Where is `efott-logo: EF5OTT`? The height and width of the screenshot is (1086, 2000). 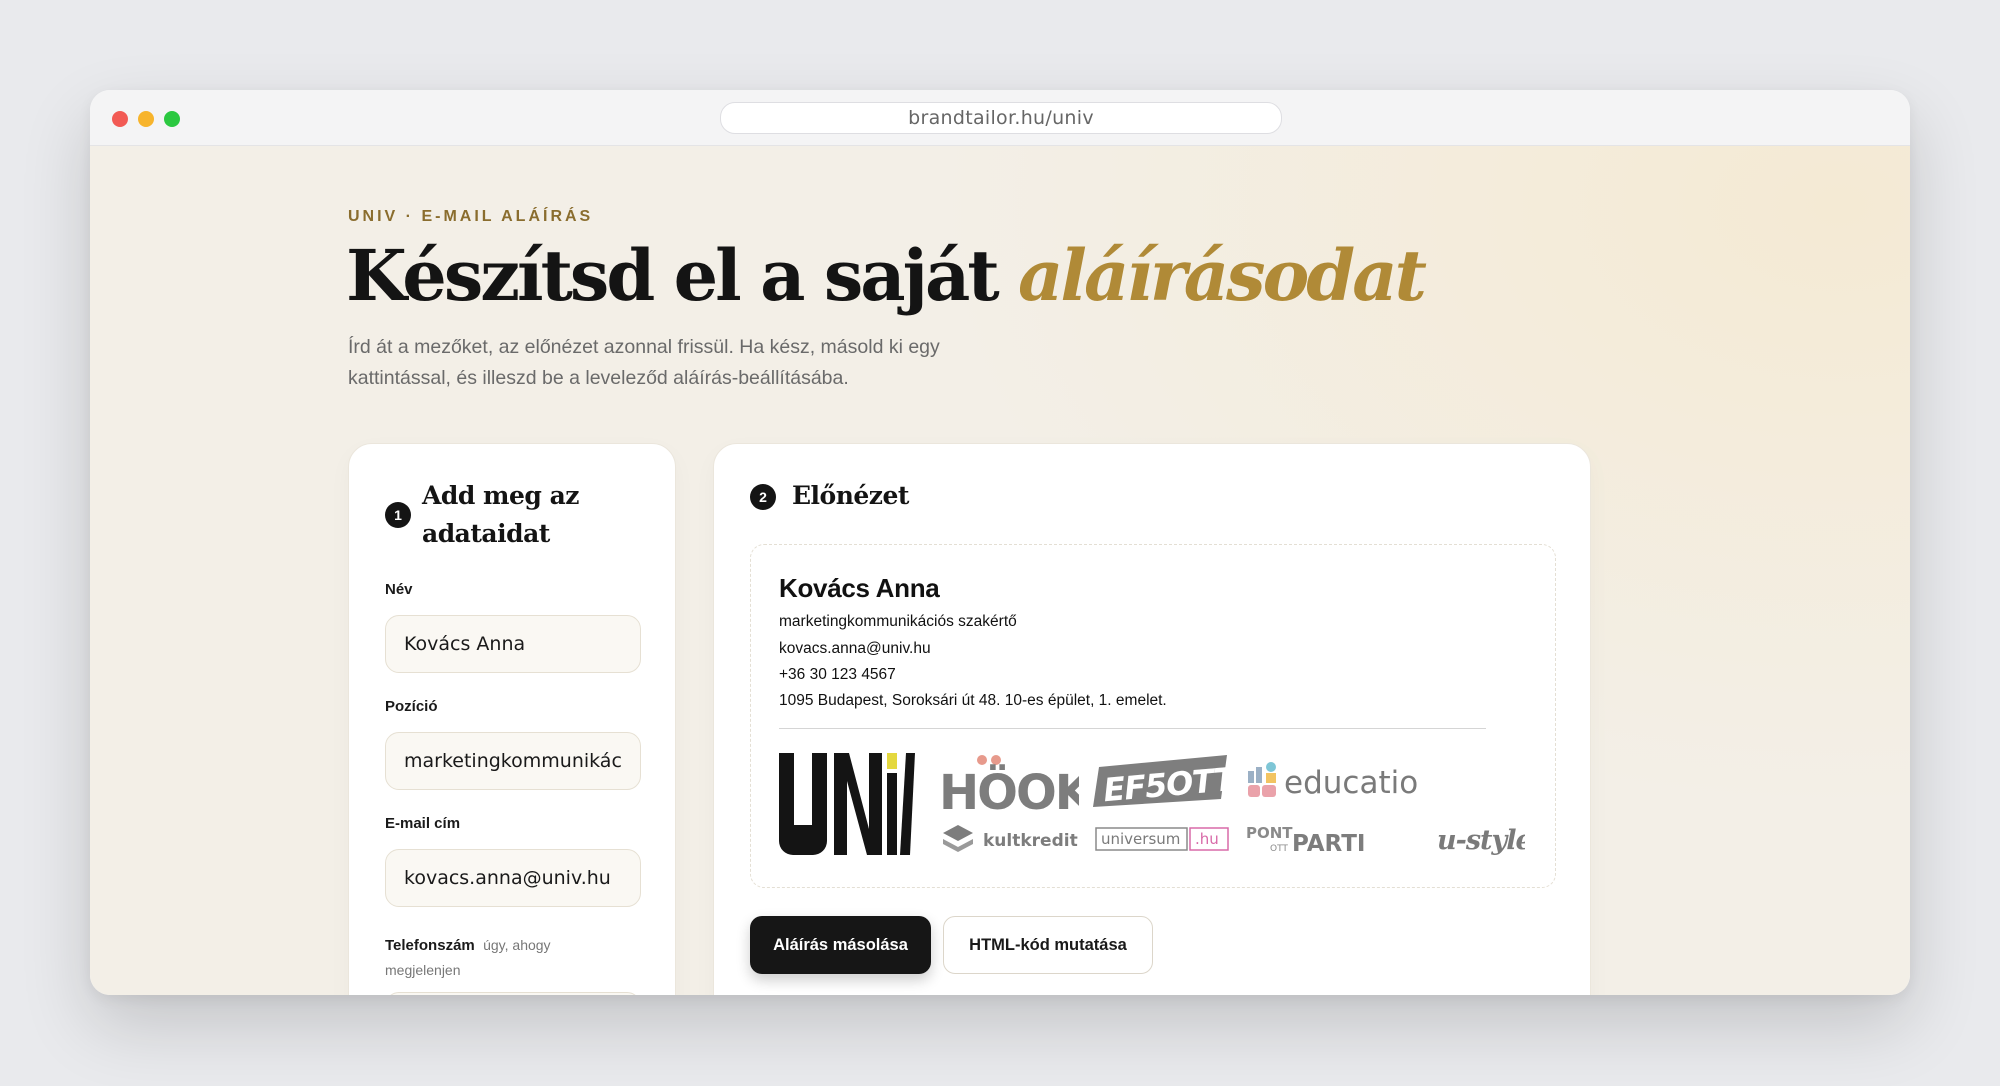 efott-logo: EF5OTT is located at coordinates (1161, 782).